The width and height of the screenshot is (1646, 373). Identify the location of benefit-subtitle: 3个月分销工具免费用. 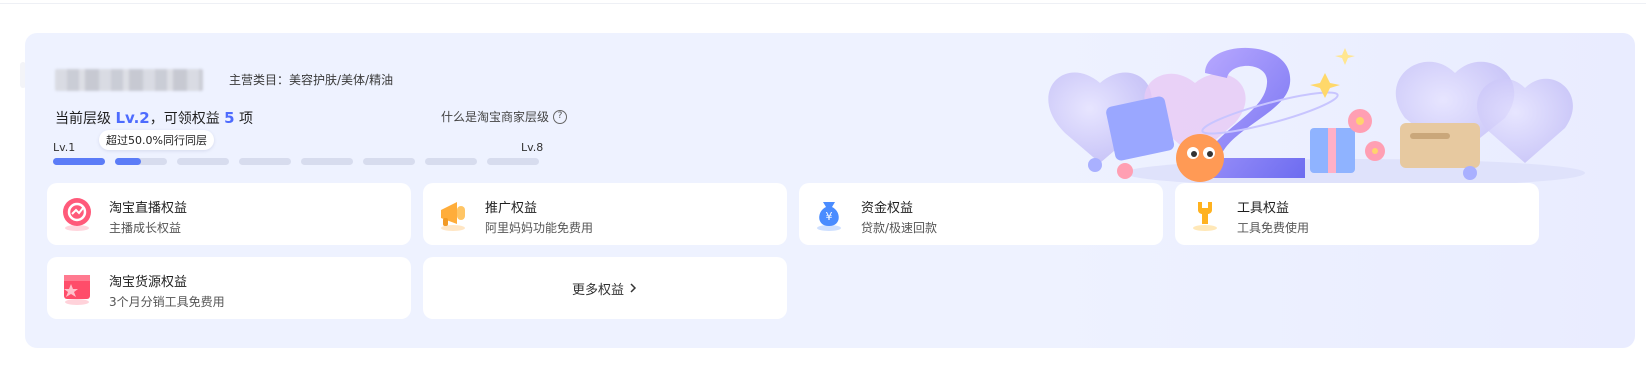
(167, 302).